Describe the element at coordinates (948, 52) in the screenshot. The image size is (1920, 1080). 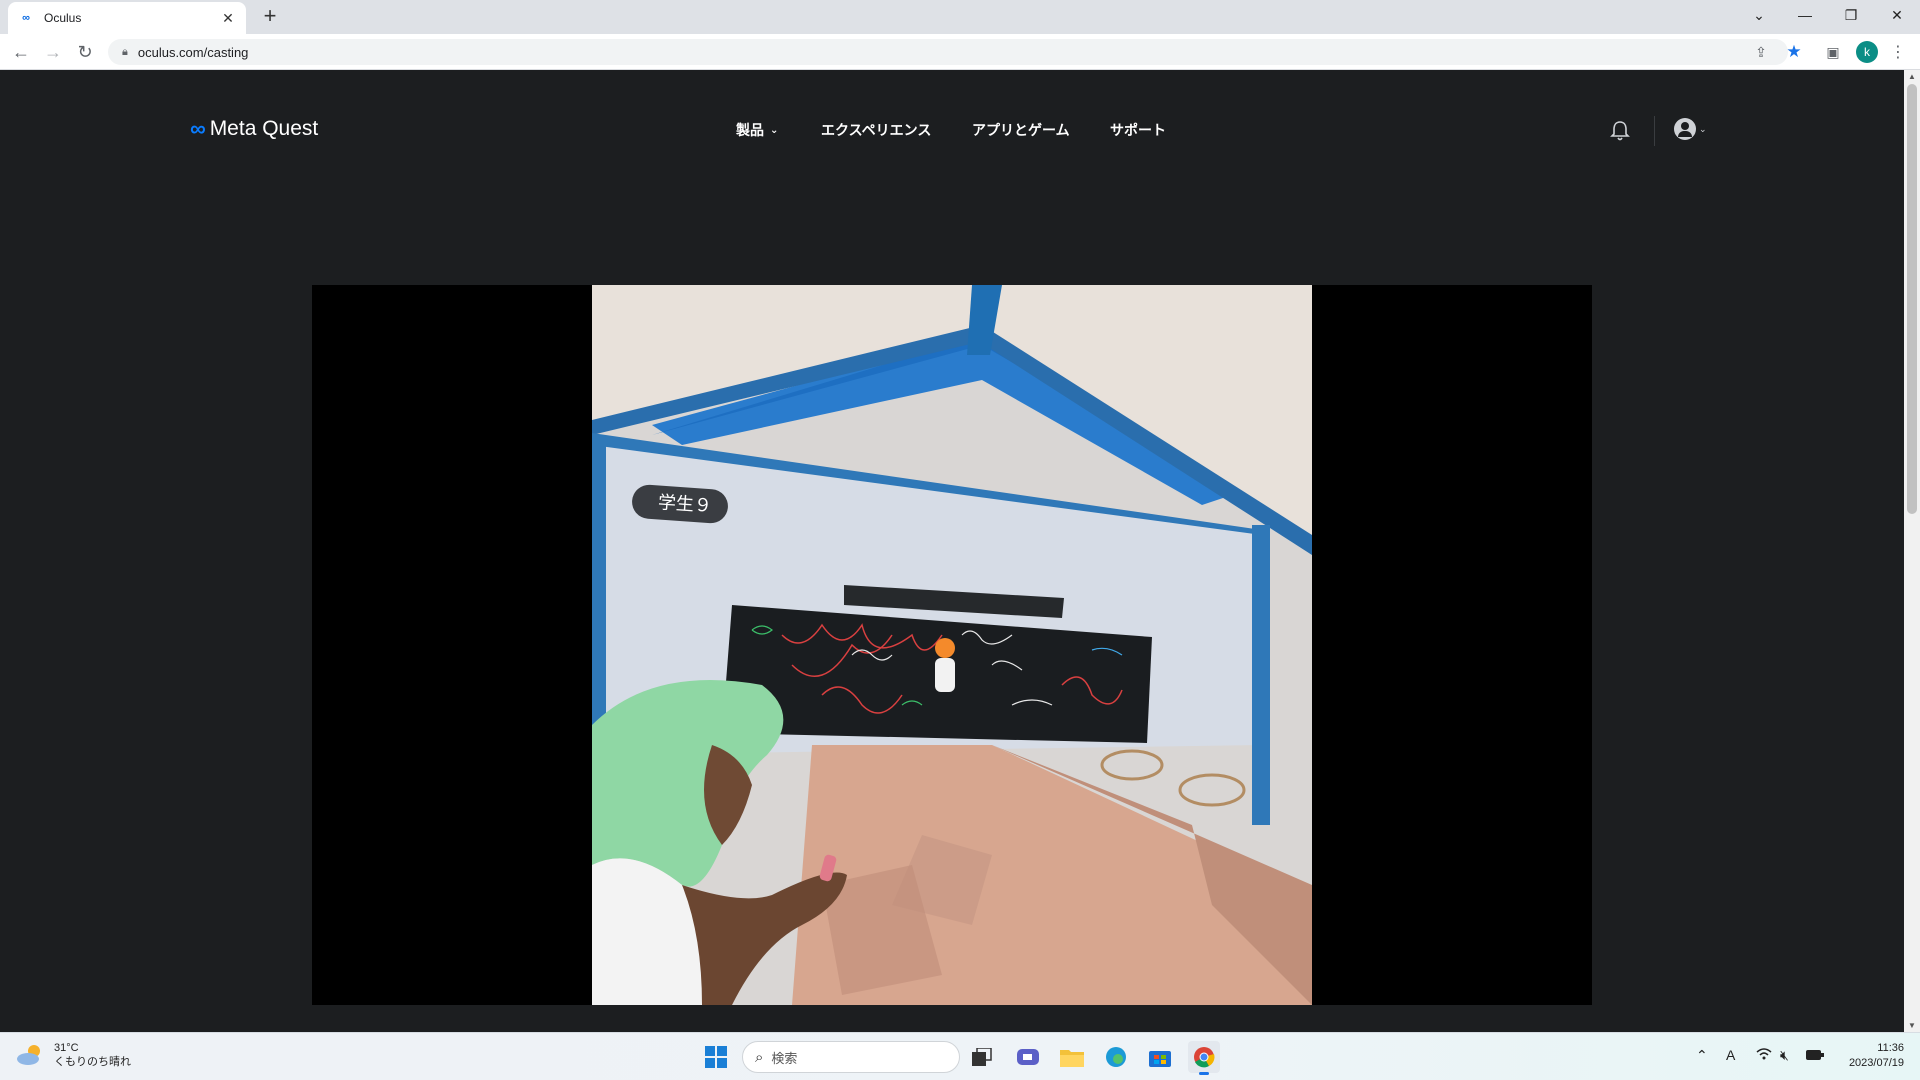
I see `address-bar: 🔒︎ oculus.com/casting` at that location.